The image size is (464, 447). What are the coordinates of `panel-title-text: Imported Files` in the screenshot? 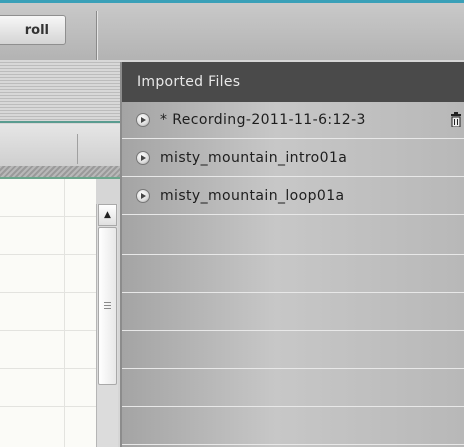 It's located at (189, 82).